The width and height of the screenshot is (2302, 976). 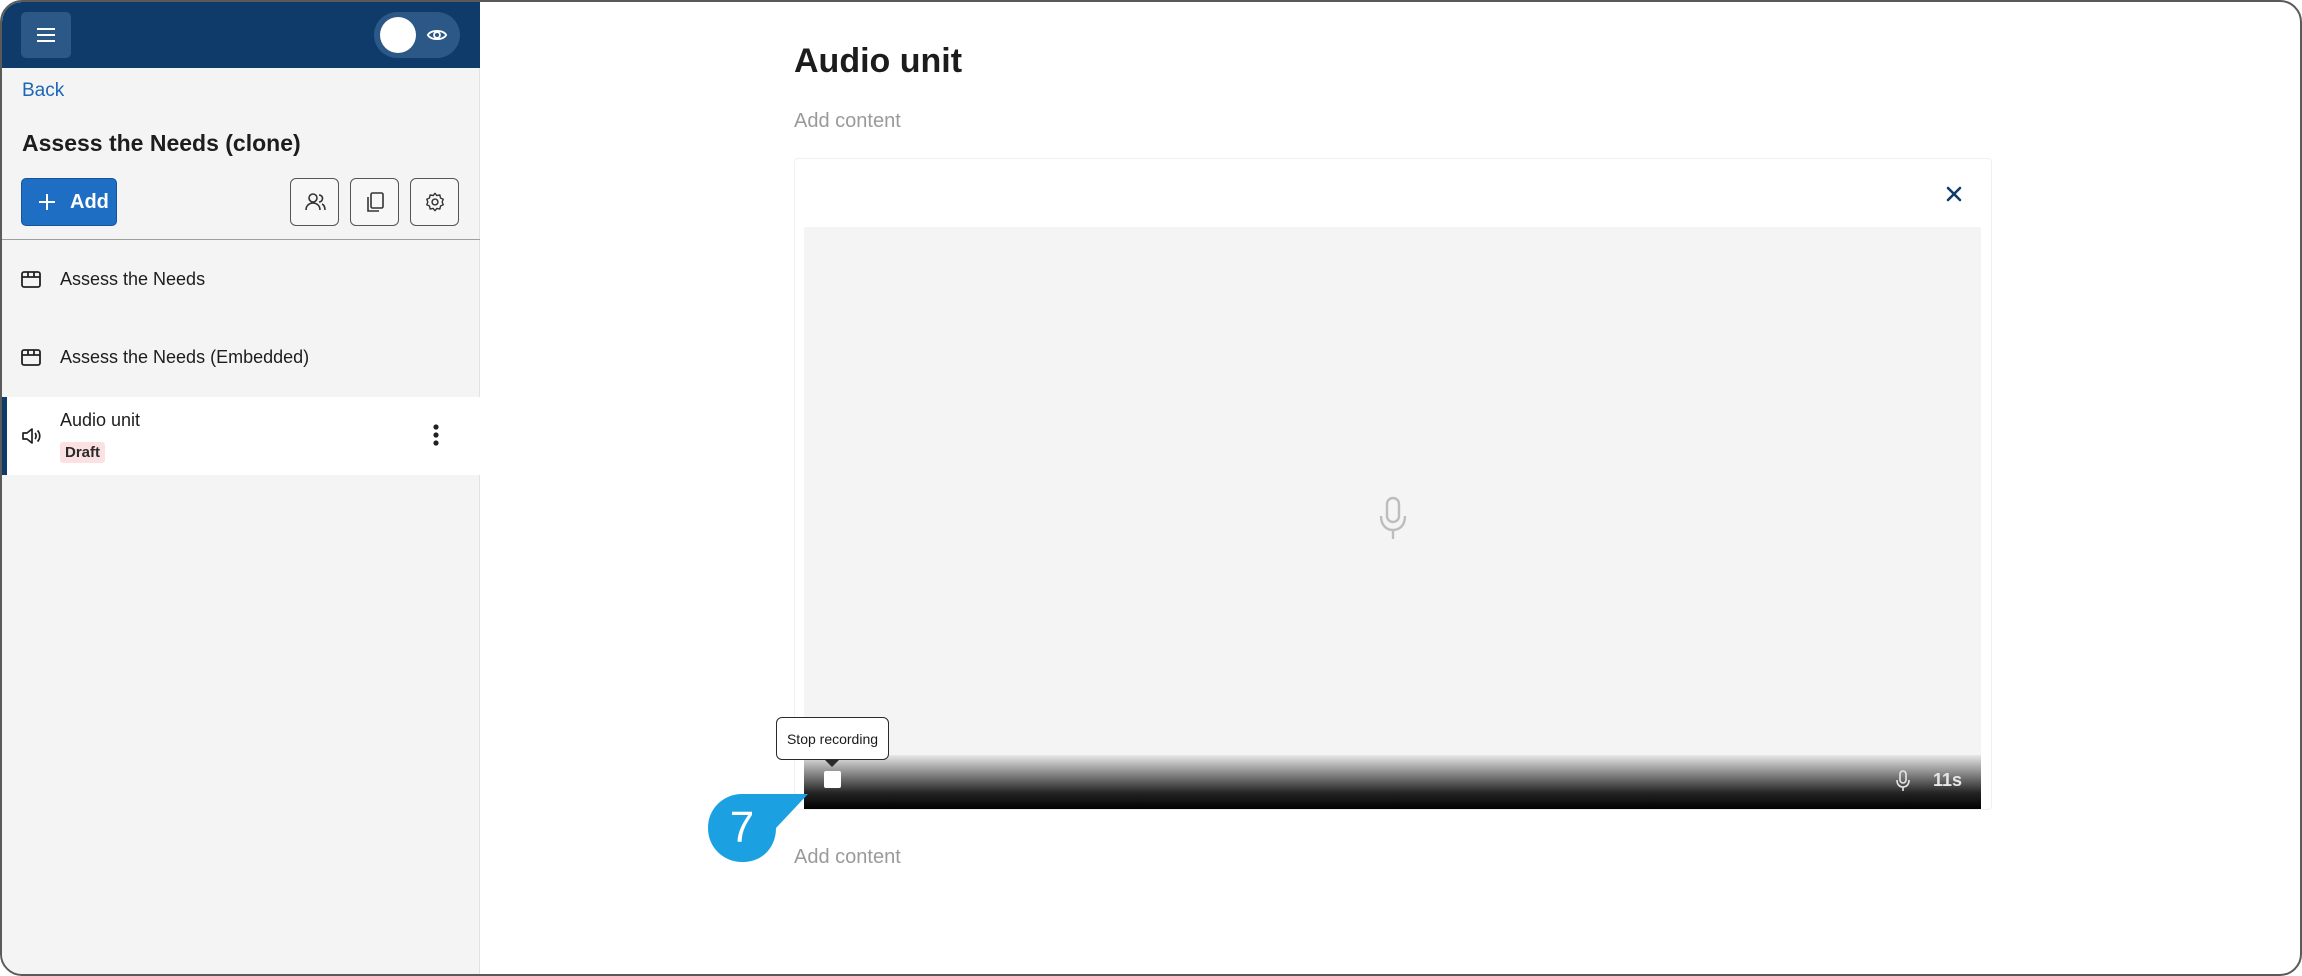 What do you see at coordinates (1948, 780) in the screenshot?
I see `recording-timer: 11s` at bounding box center [1948, 780].